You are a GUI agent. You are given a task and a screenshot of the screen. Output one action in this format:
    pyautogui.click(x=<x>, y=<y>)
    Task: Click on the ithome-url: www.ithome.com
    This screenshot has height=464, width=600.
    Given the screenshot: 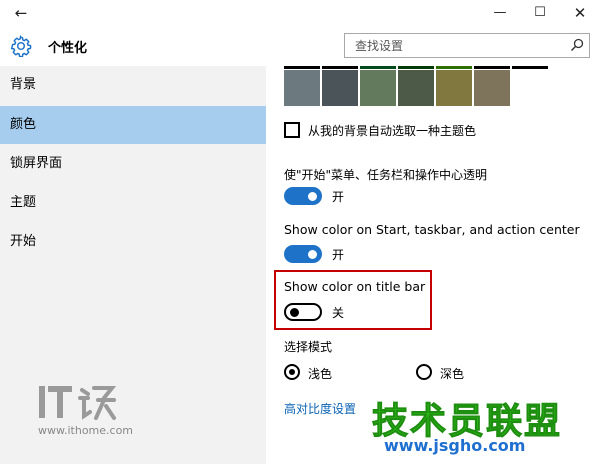 What is the action you would take?
    pyautogui.click(x=86, y=430)
    